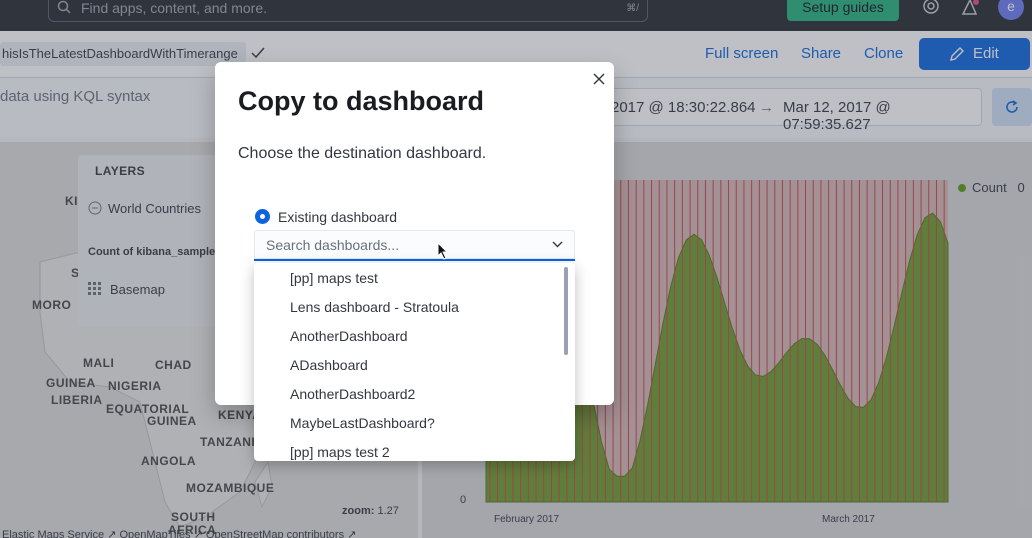 This screenshot has height=538, width=1032. Describe the element at coordinates (337, 217) in the screenshot. I see `existing-dashboard-label: Existing dashboard` at that location.